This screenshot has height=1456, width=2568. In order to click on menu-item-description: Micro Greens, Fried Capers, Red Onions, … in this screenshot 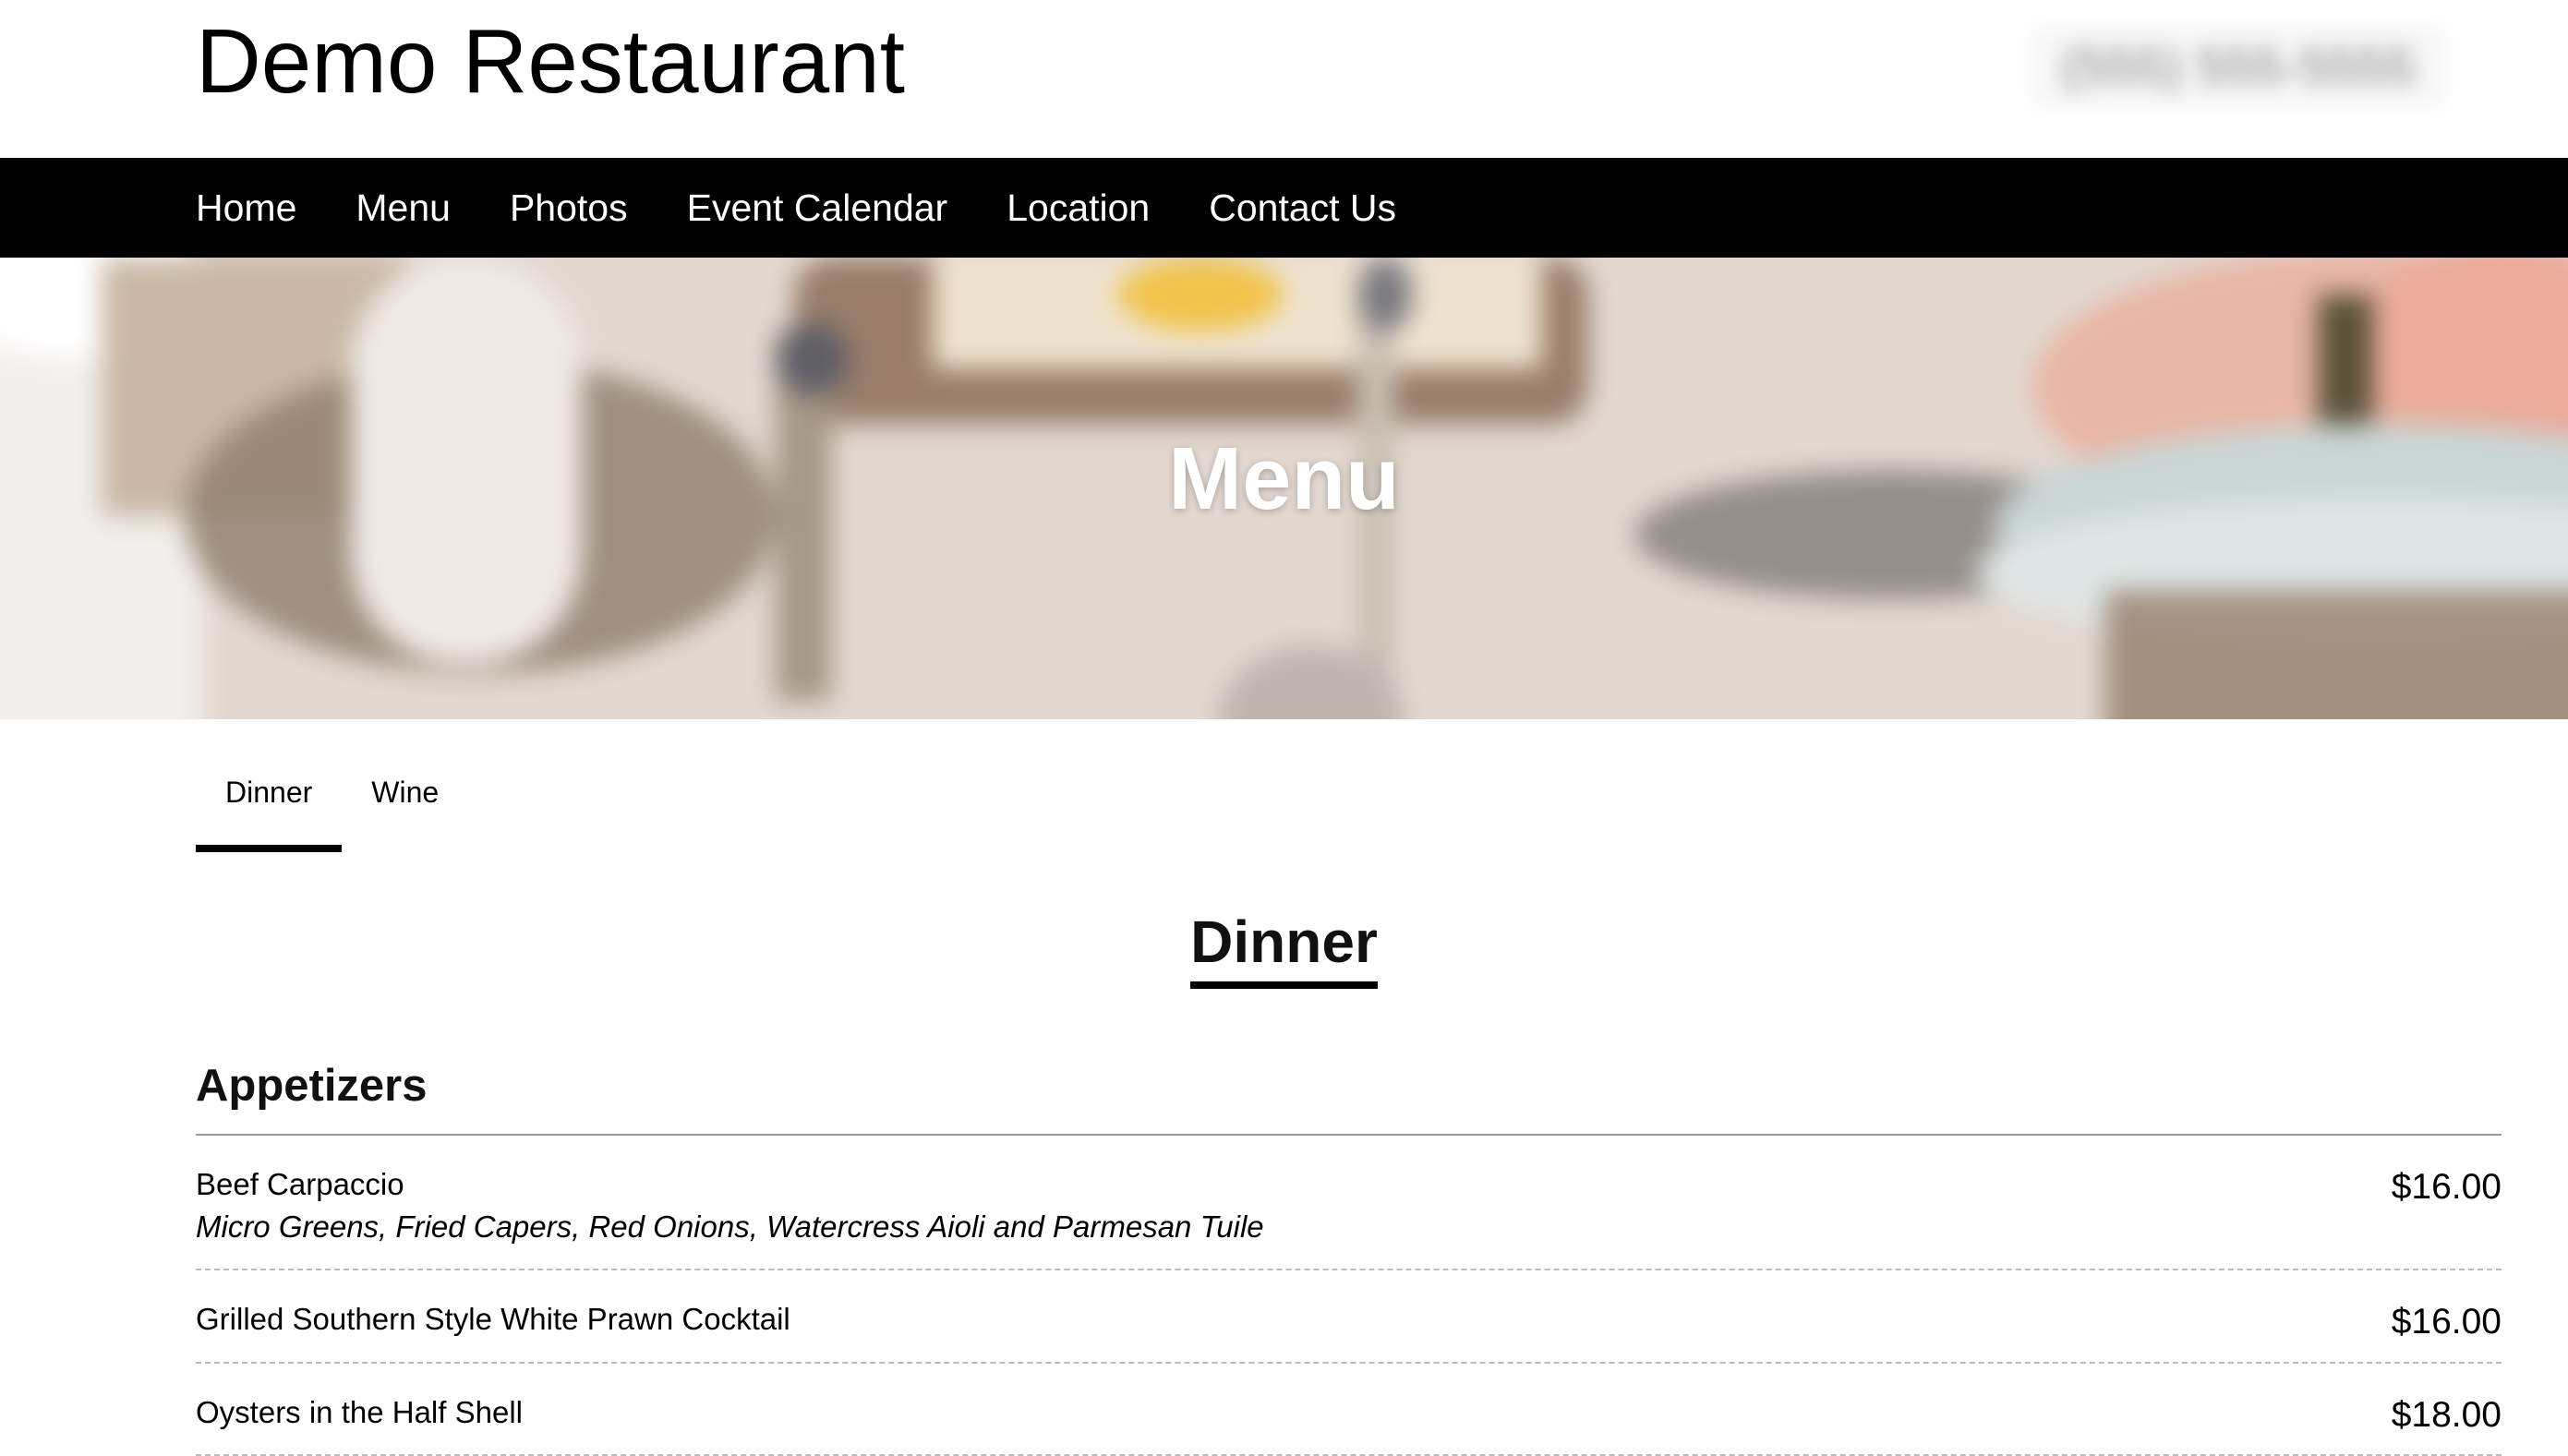, I will do `click(730, 1227)`.